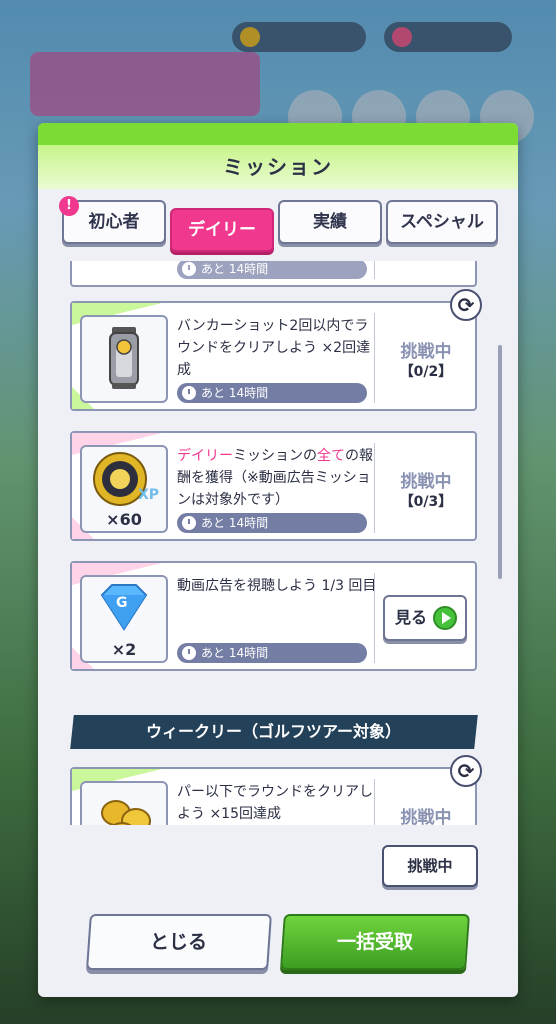 Image resolution: width=556 pixels, height=1024 pixels. I want to click on highlight-text: デイリー, so click(205, 456).